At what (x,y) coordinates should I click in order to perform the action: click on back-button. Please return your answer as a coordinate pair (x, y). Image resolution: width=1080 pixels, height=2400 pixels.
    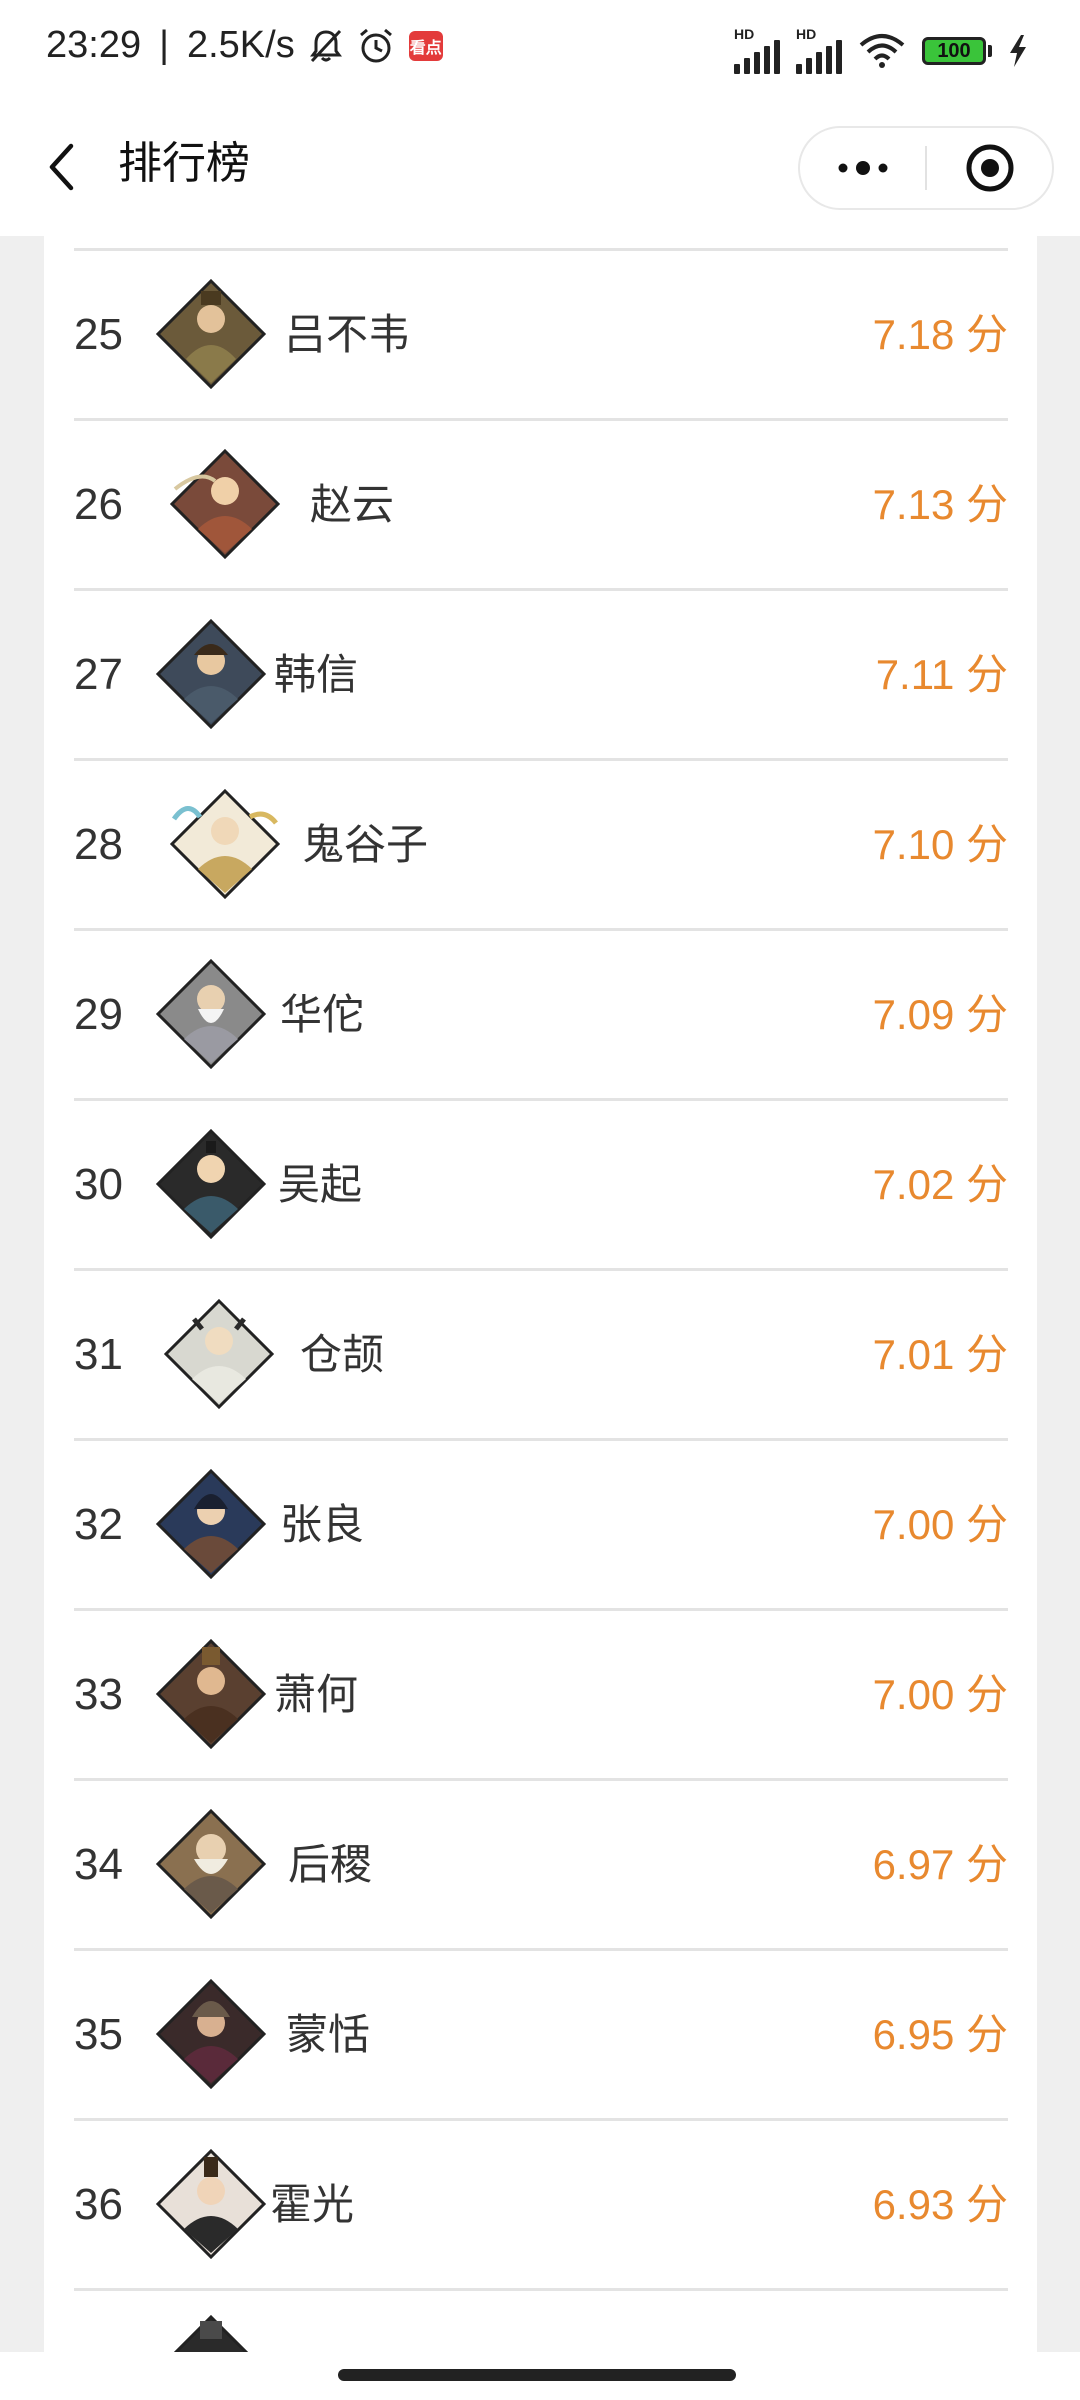
    Looking at the image, I should click on (61, 167).